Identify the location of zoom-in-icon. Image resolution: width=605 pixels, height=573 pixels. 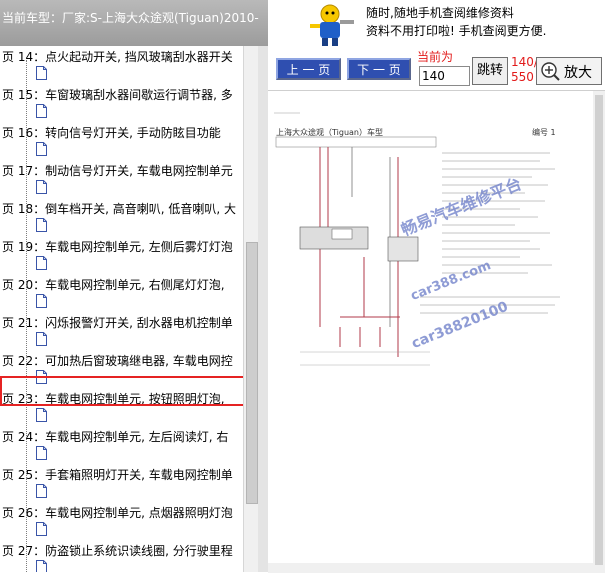
(550, 71).